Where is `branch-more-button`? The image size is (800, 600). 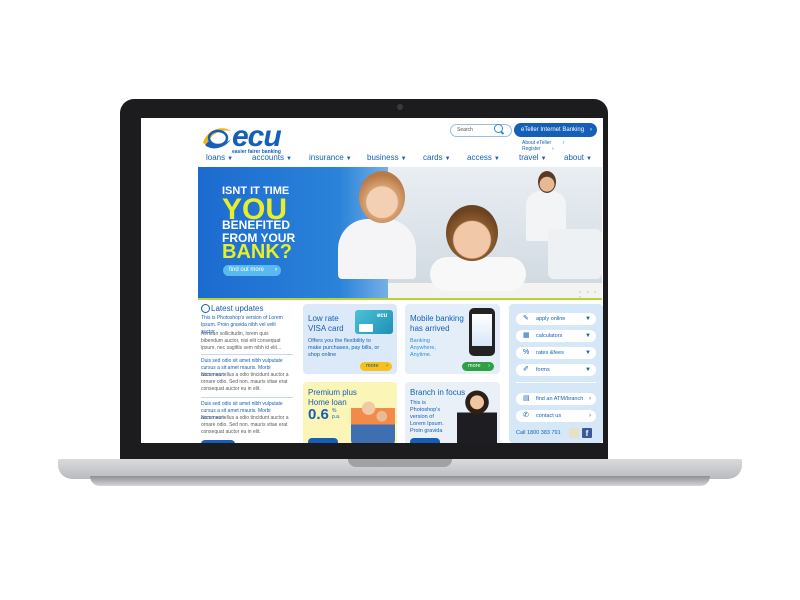
branch-more-button is located at coordinates (425, 440).